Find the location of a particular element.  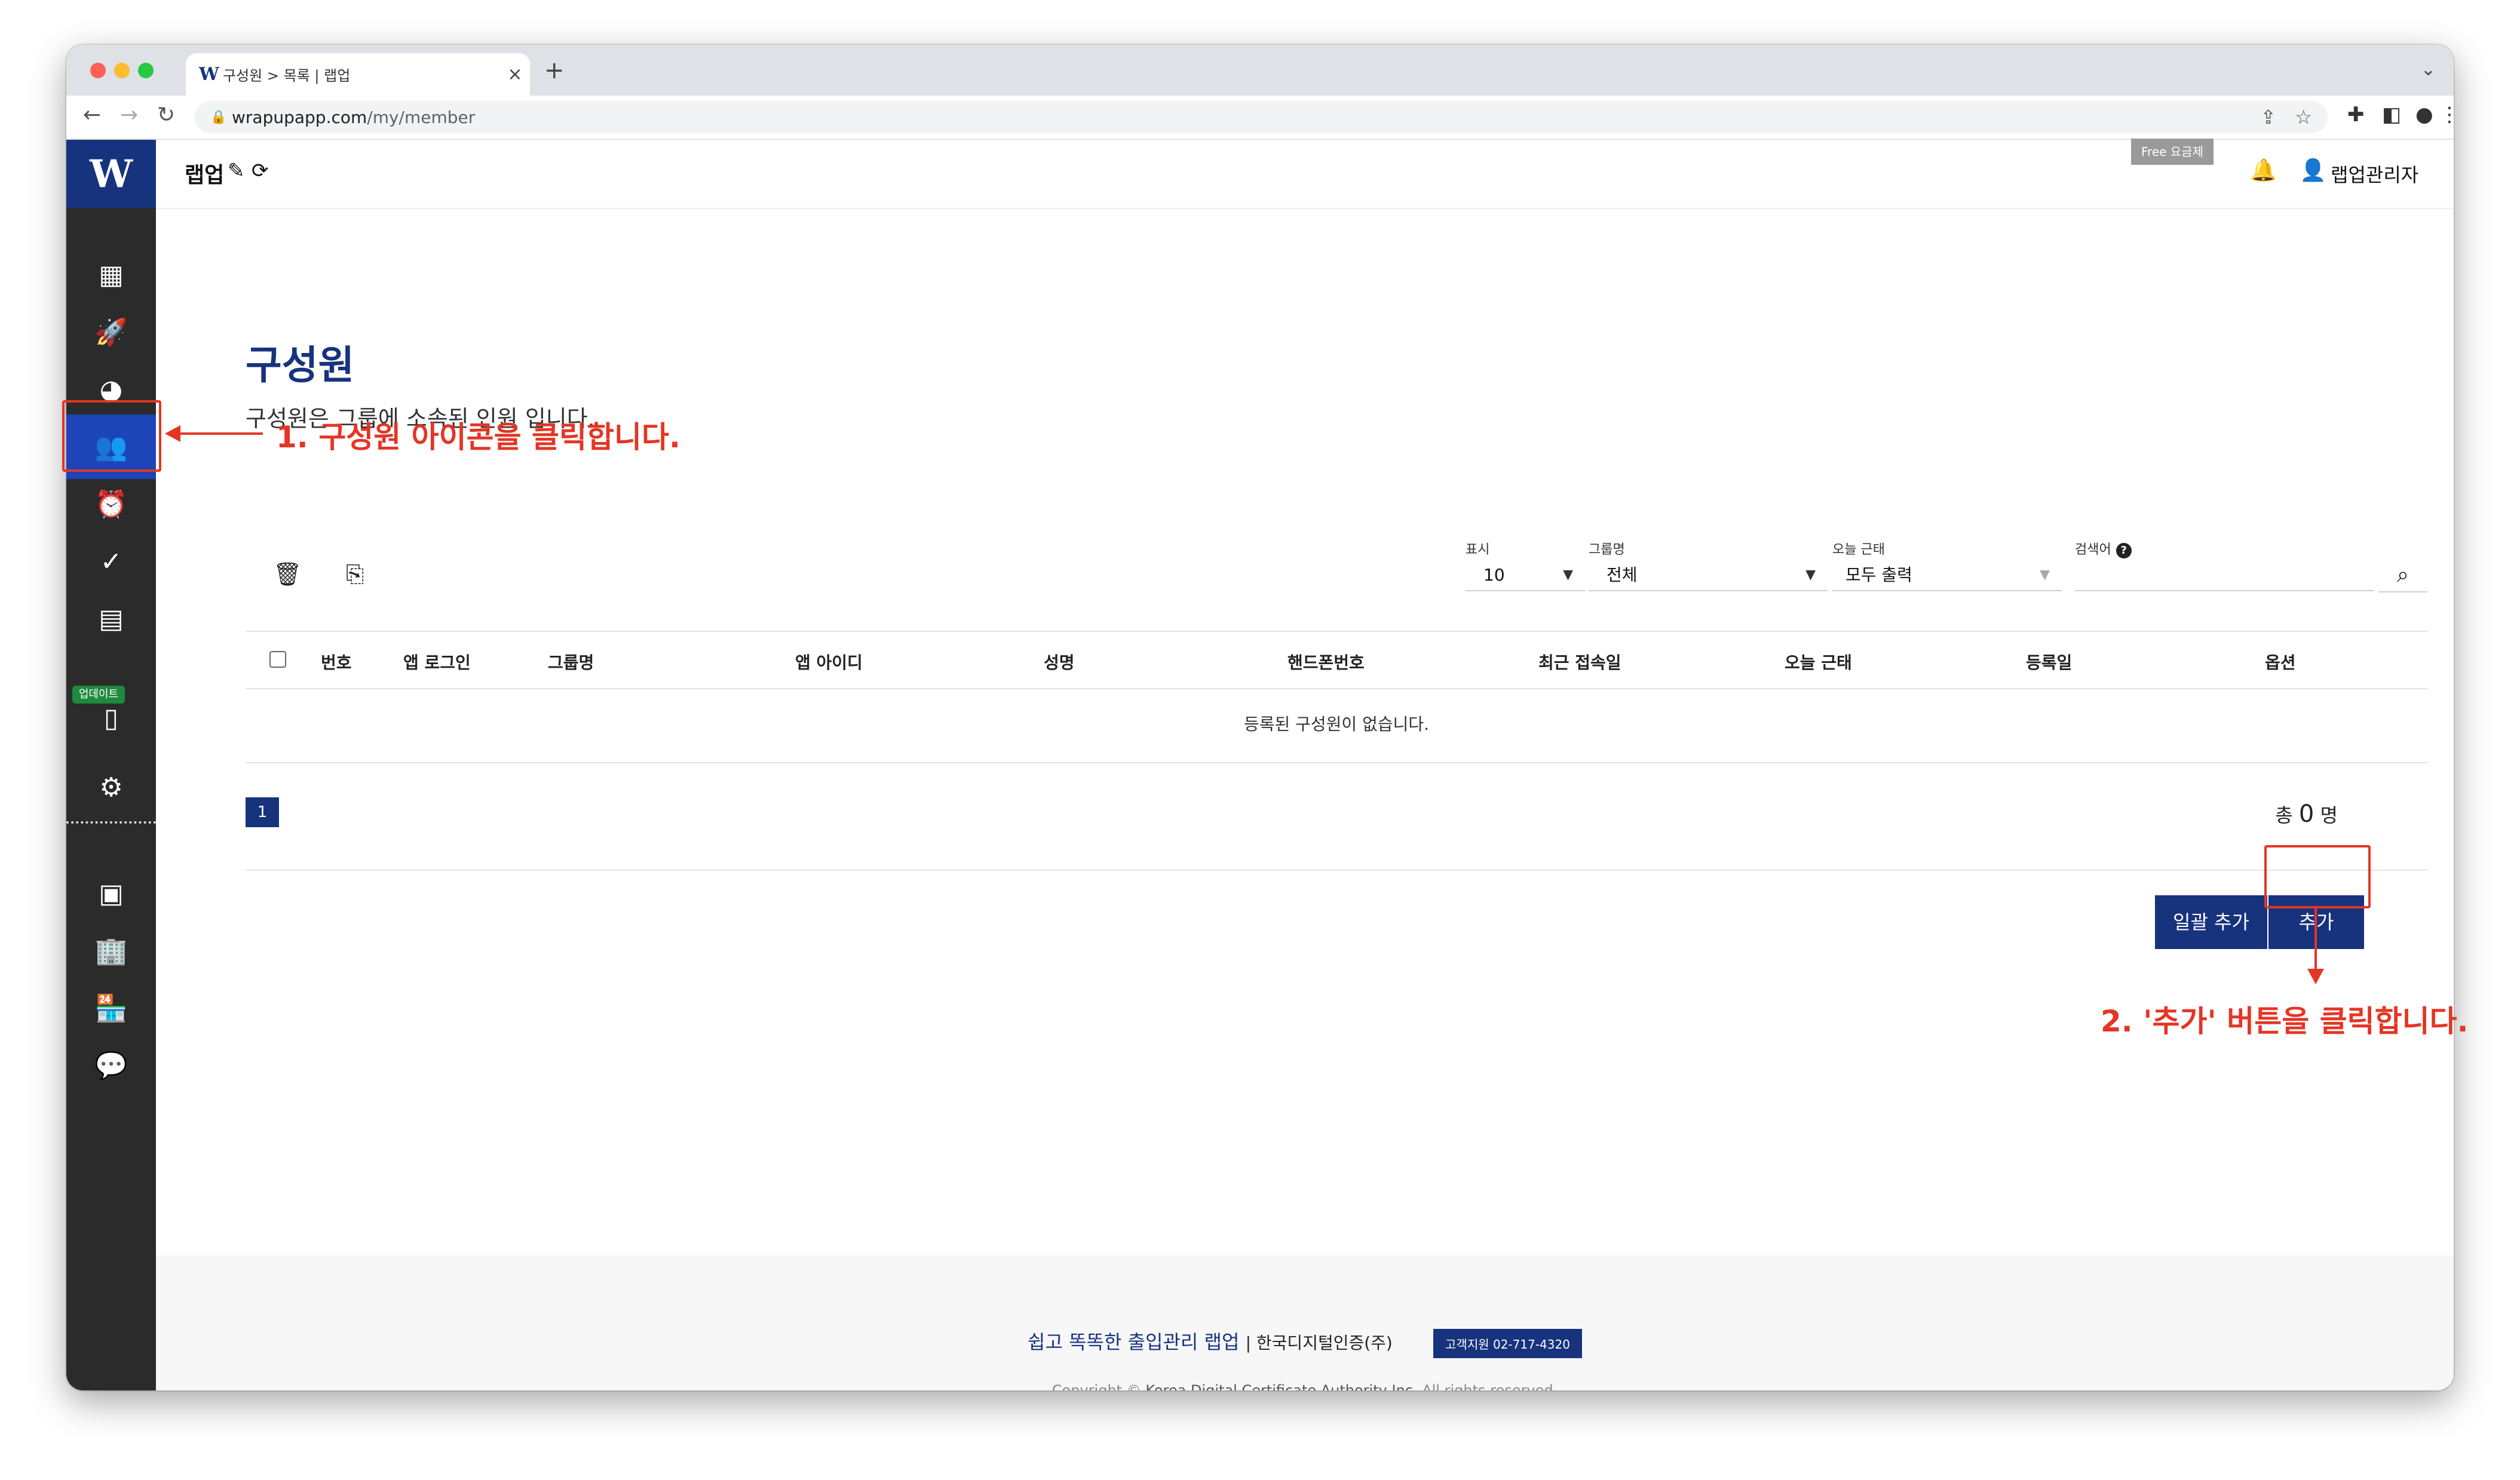

alarm-clock-icon: ⏰ is located at coordinates (111, 504).